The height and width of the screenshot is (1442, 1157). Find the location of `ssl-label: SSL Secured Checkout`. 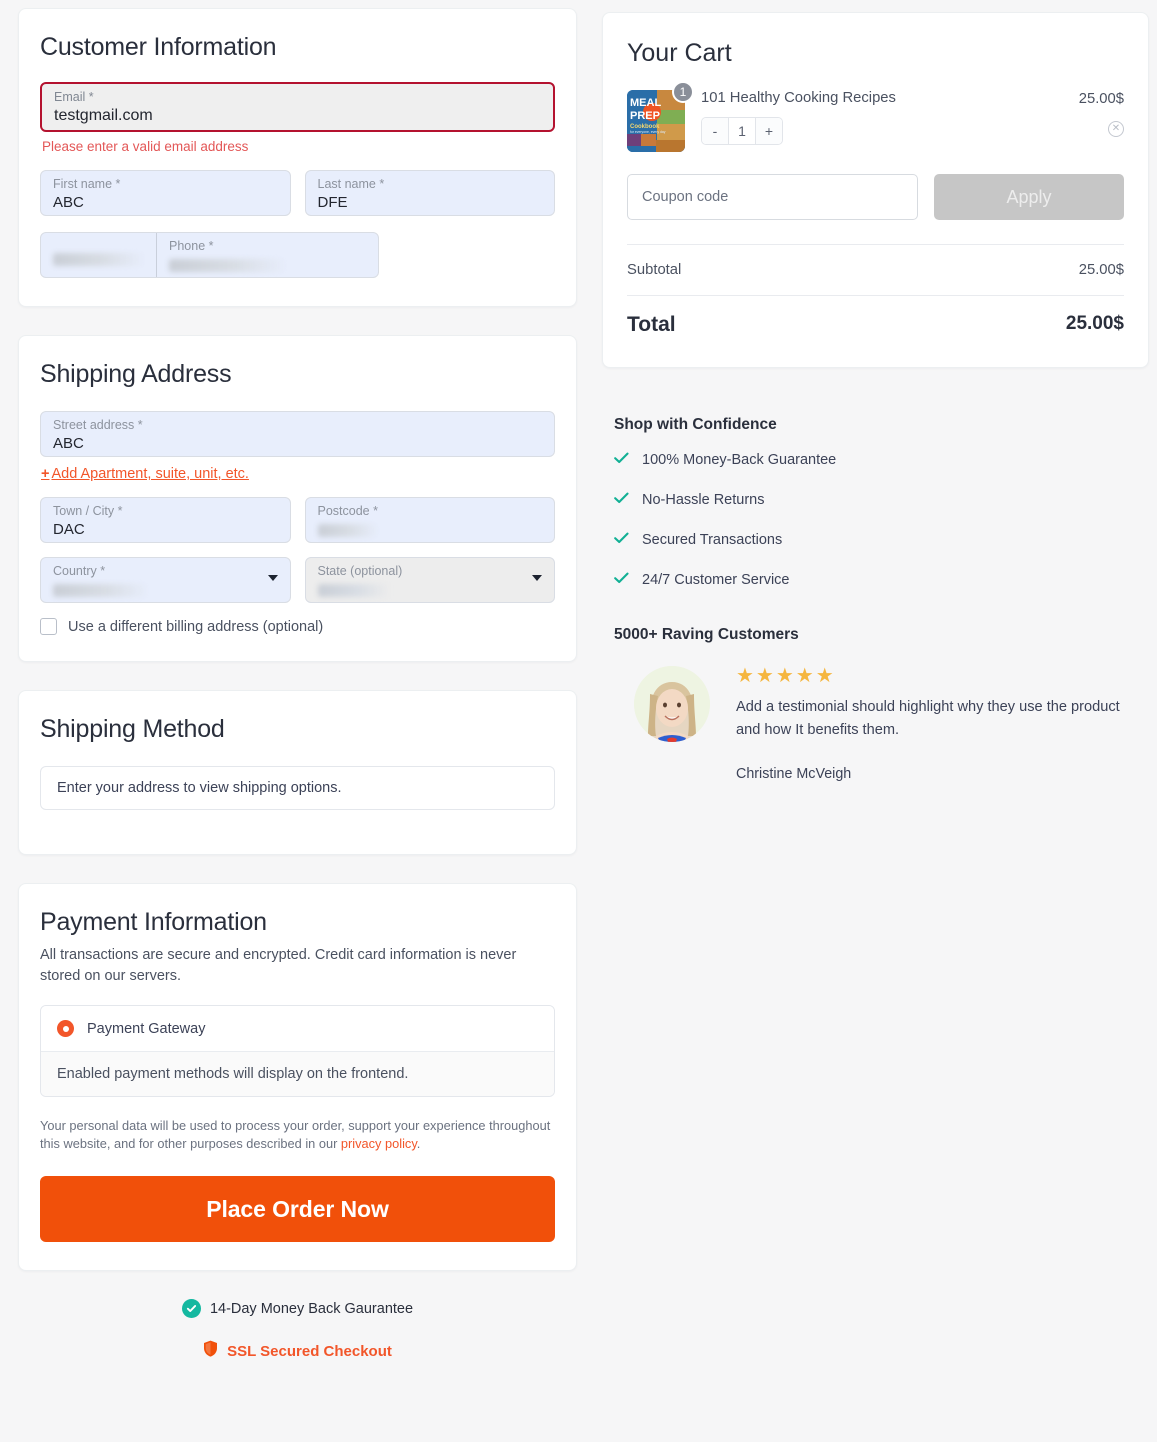

ssl-label: SSL Secured Checkout is located at coordinates (309, 1351).